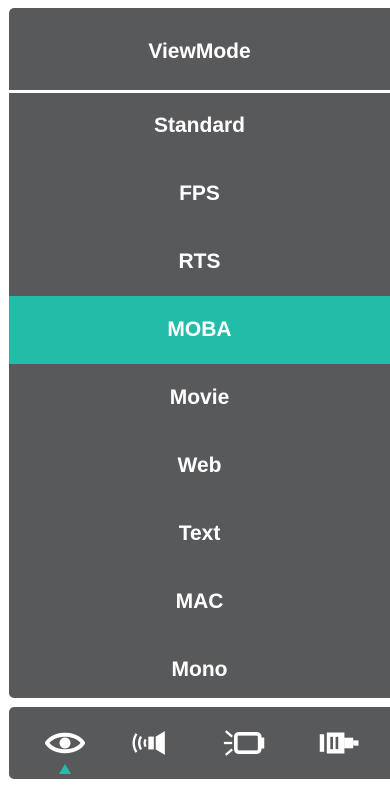 The width and height of the screenshot is (390, 787). What do you see at coordinates (199, 743) in the screenshot?
I see `bottom-icon-bar` at bounding box center [199, 743].